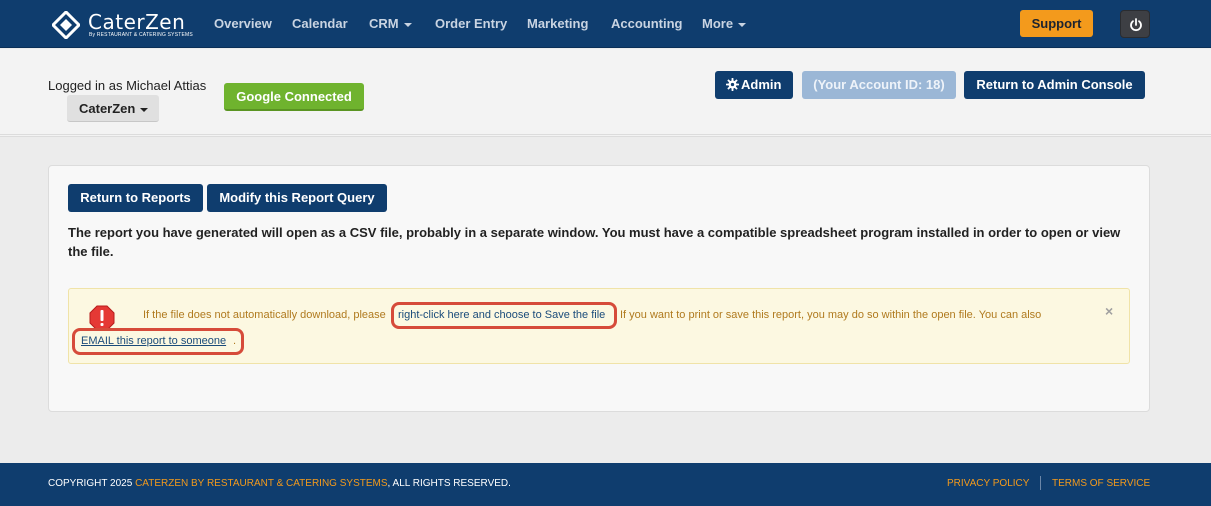  I want to click on admin-button: Admin, so click(754, 85).